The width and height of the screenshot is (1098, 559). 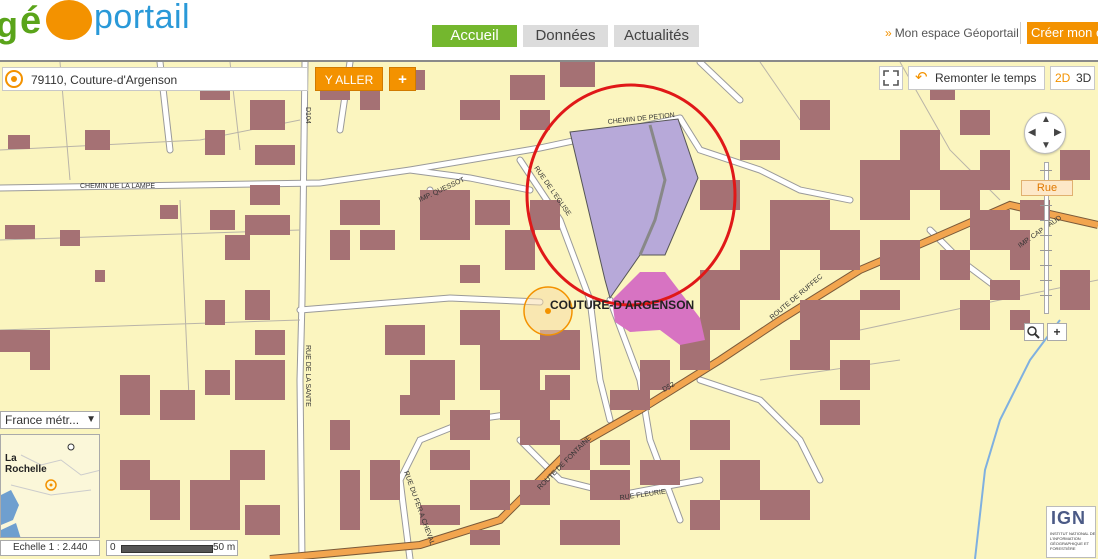 What do you see at coordinates (1057, 332) in the screenshot?
I see `crosshair-icon: +` at bounding box center [1057, 332].